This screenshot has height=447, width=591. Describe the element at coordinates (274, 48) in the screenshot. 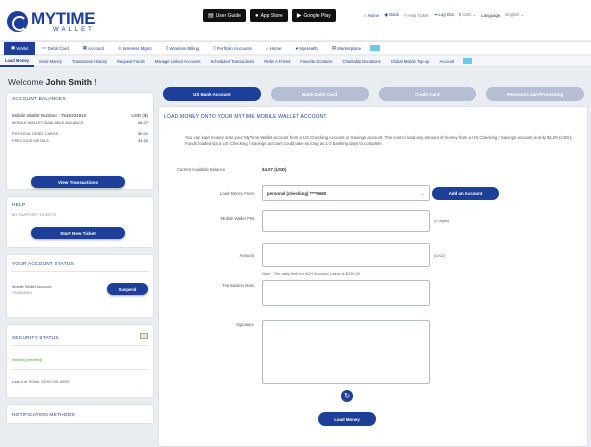

I see `nav-home: ⌂ Home` at that location.